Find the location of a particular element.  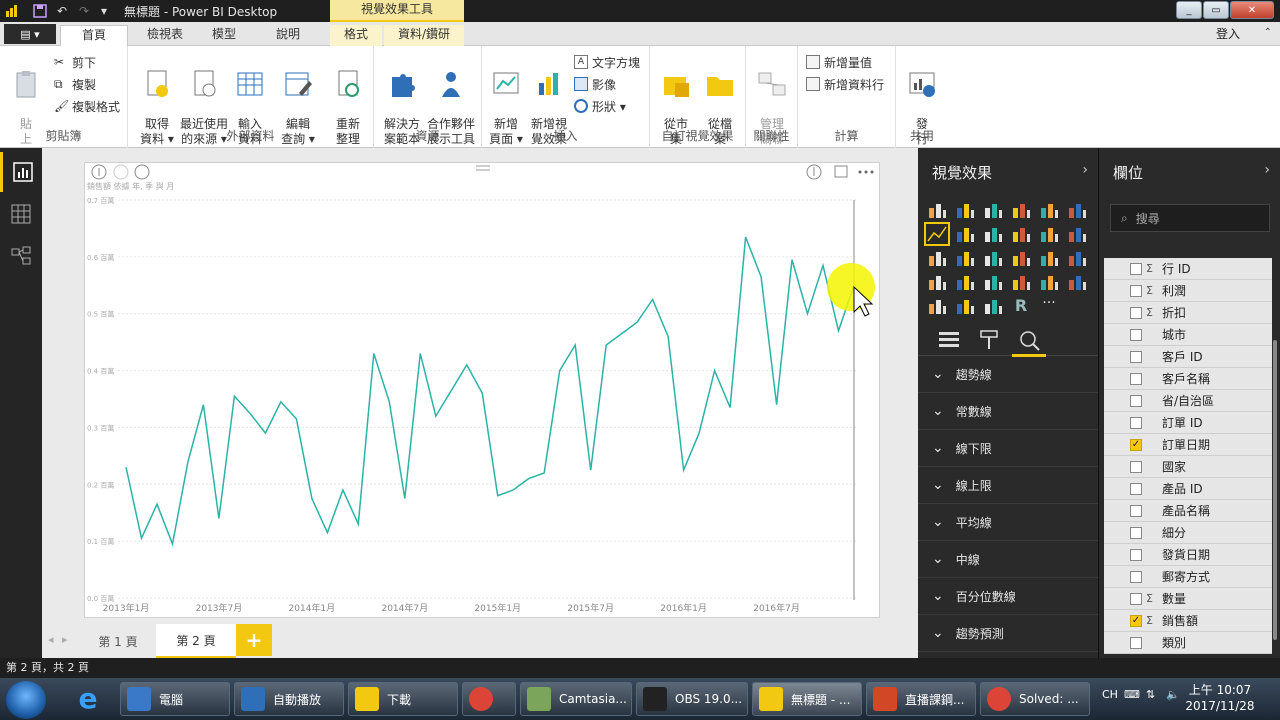

field-item: 客戶 ID is located at coordinates (1188, 357).